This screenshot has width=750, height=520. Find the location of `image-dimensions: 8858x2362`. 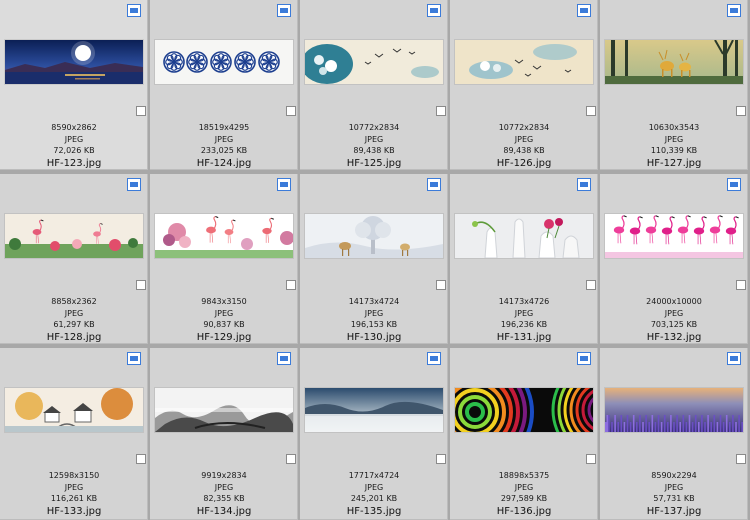

image-dimensions: 8858x2362 is located at coordinates (74, 301).